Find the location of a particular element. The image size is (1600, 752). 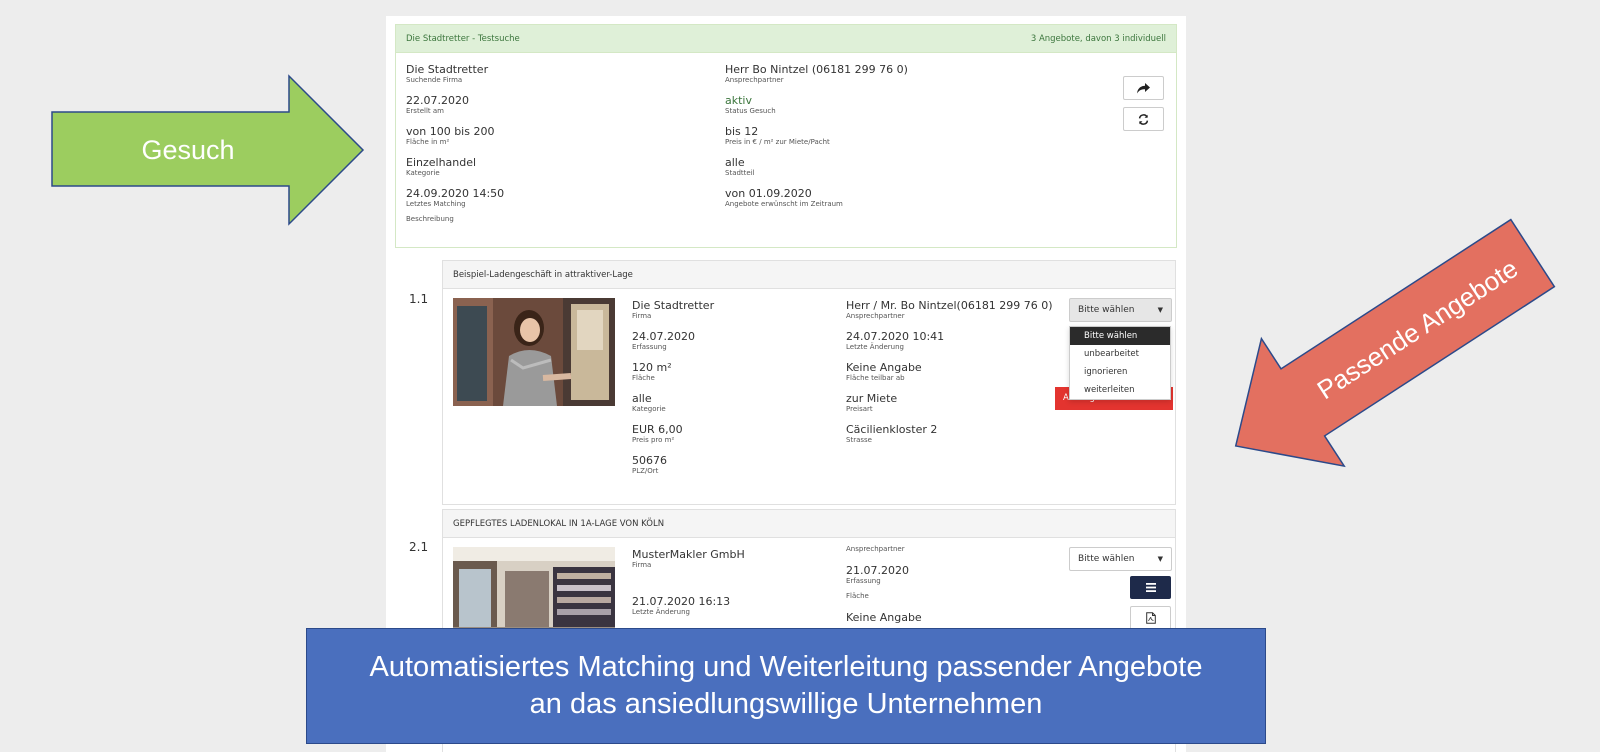

offer-field-modified: 21.07.2020 16:13 Letzte Änderung is located at coordinates (681, 605).